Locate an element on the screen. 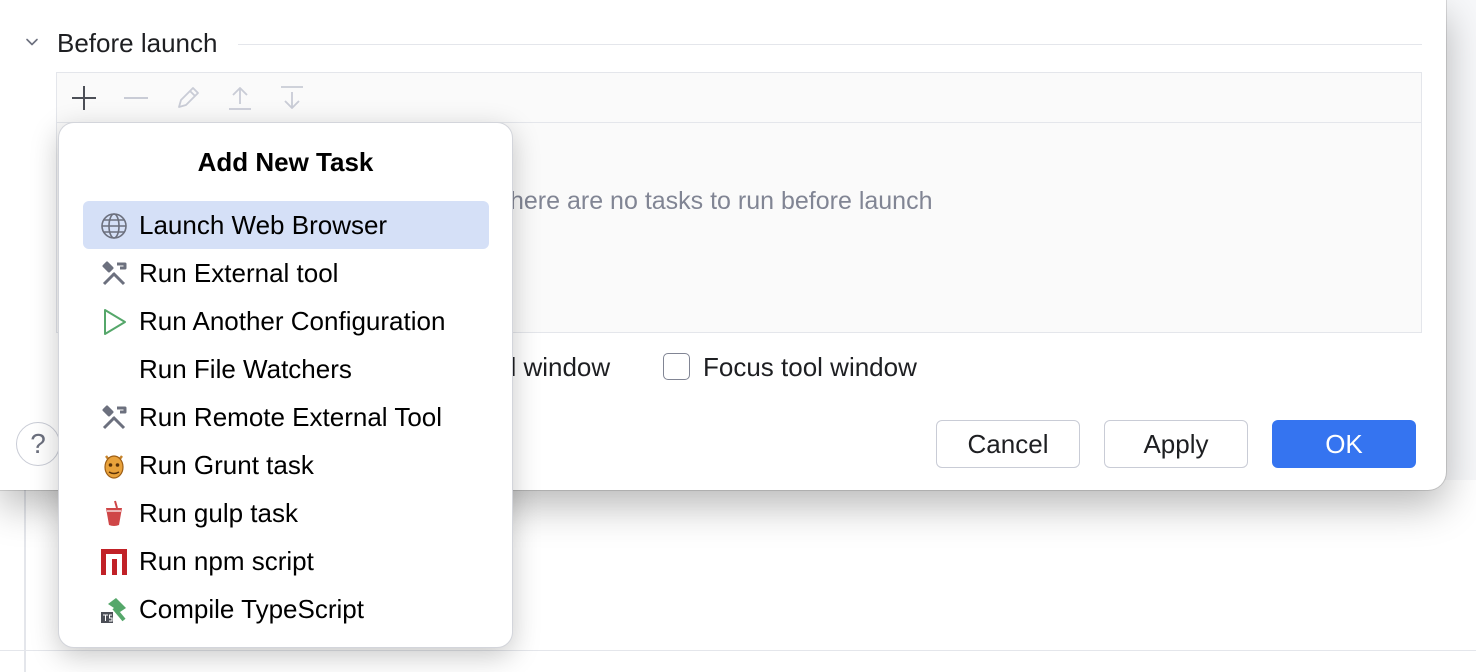  popup-title: Add New Task is located at coordinates (285, 162).